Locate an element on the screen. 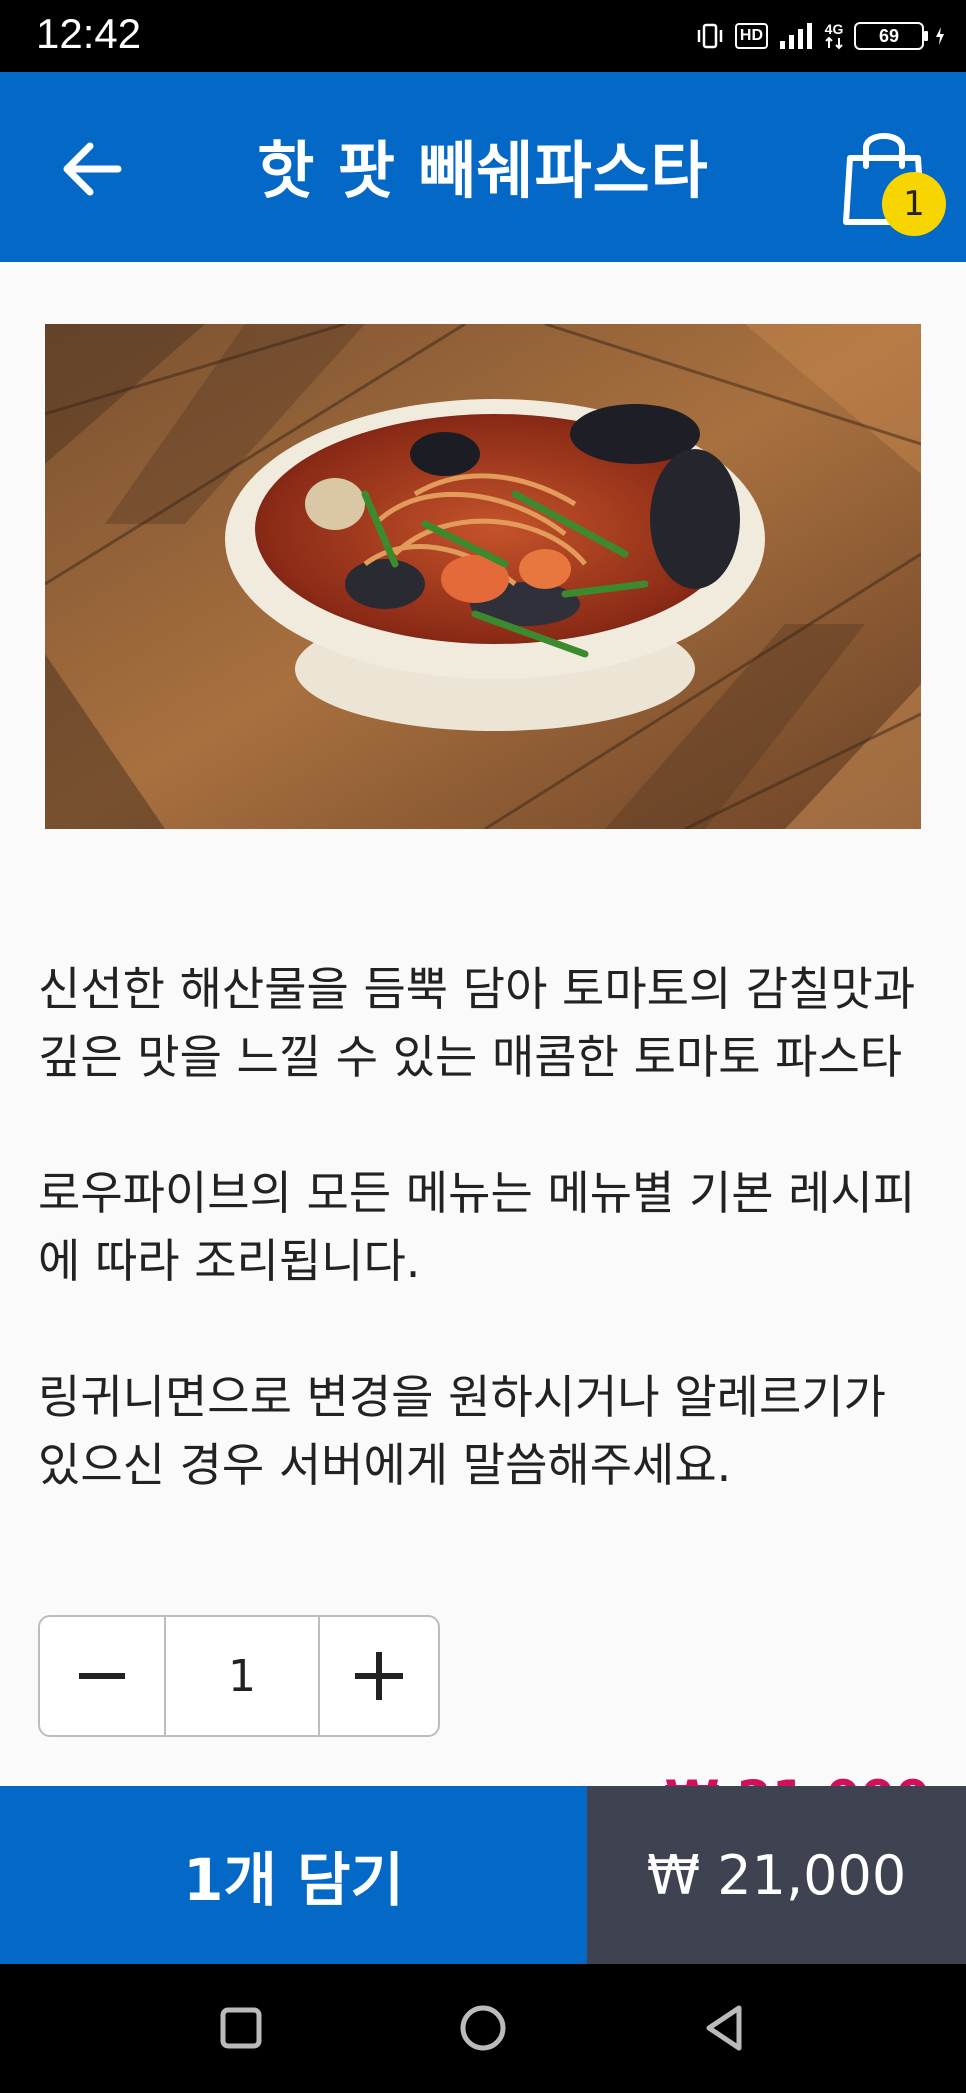  decrease-quantity-button is located at coordinates (103, 1676).